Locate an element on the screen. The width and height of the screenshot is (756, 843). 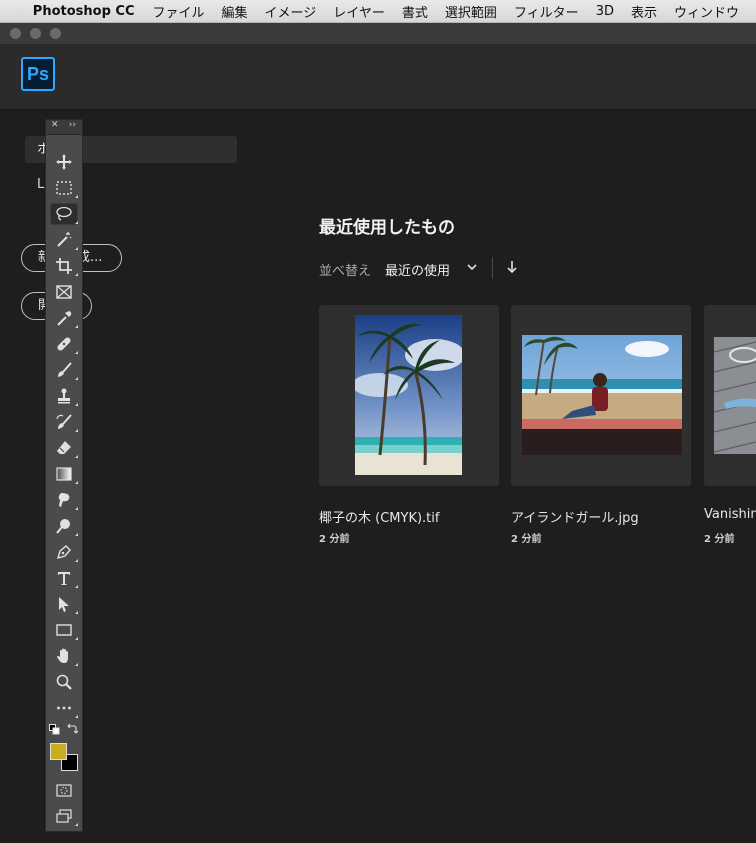
eraser-tool is located at coordinates (64, 448).